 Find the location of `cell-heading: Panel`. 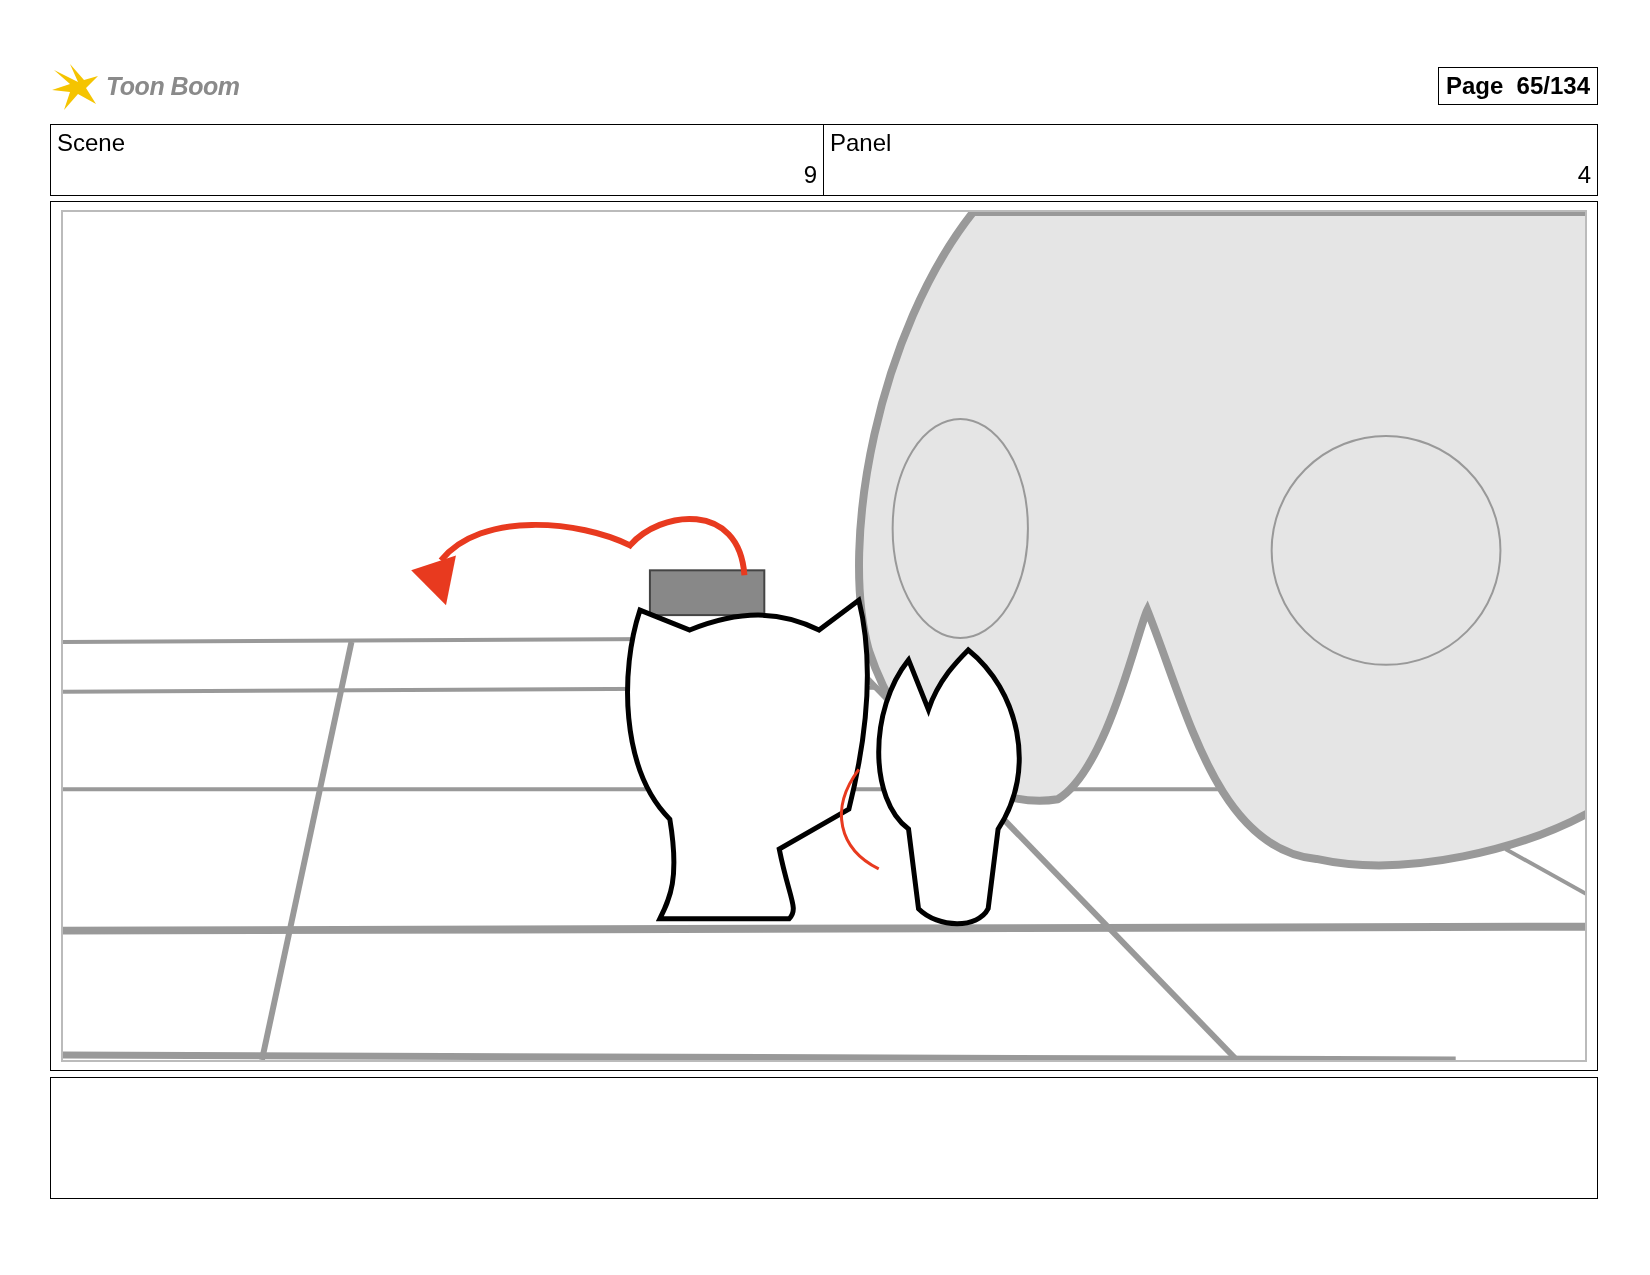

cell-heading: Panel is located at coordinates (861, 143).